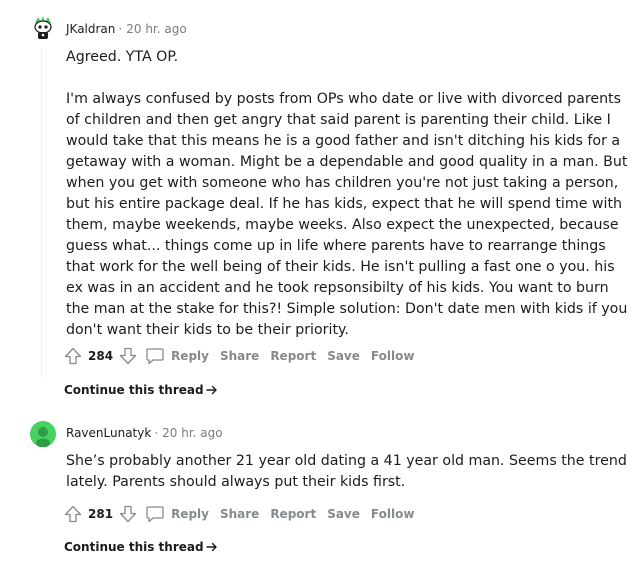 Image resolution: width=639 pixels, height=562 pixels. What do you see at coordinates (90, 29) in the screenshot?
I see `author-link: JKaldran` at bounding box center [90, 29].